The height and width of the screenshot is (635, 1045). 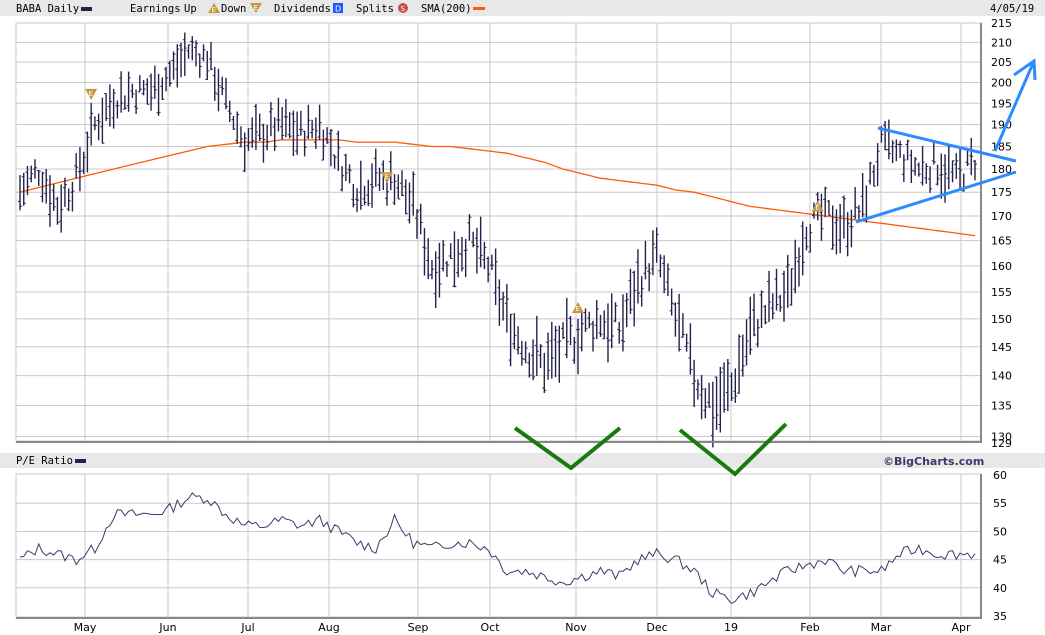 What do you see at coordinates (1001, 147) in the screenshot?
I see `price-y-tick-label: 185` at bounding box center [1001, 147].